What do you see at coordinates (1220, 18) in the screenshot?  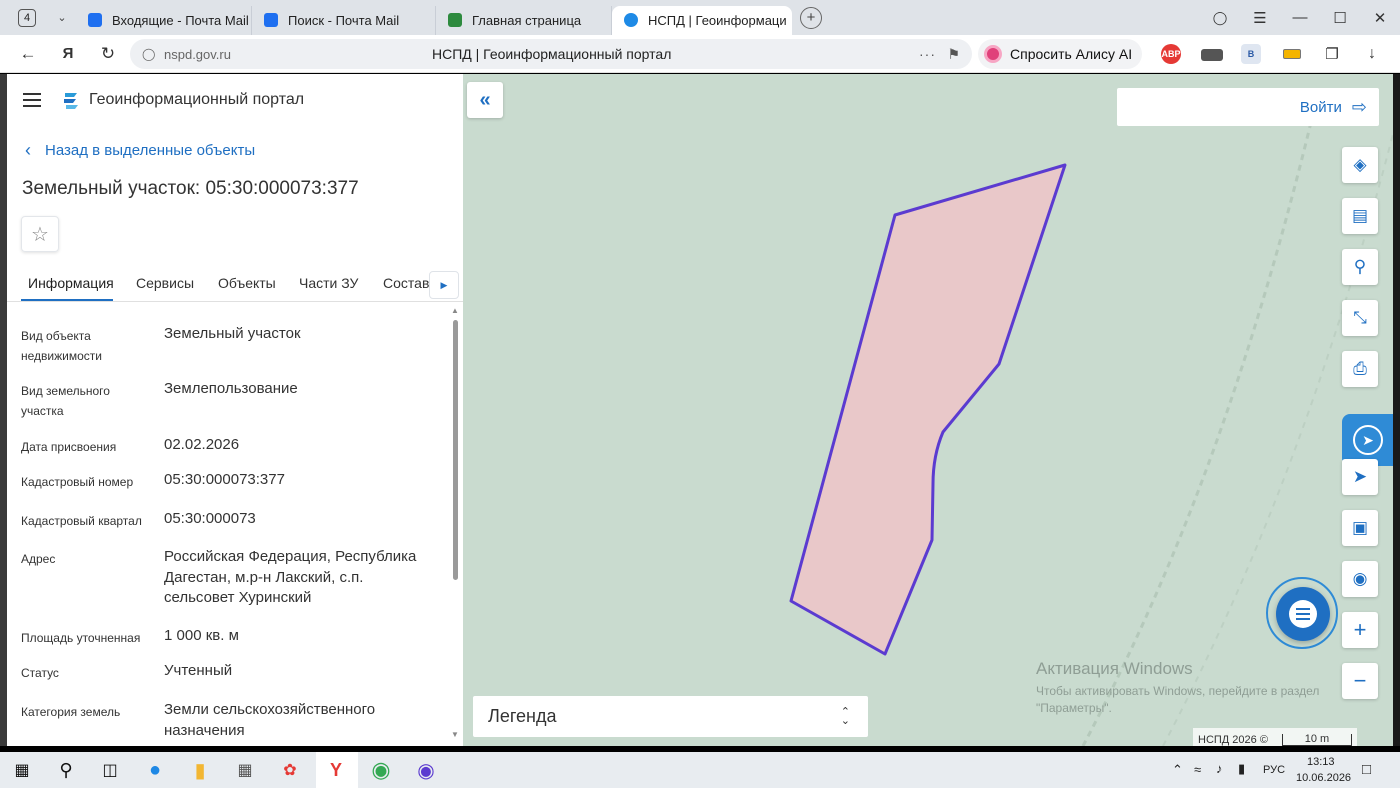 I see `profile-icon: ◯` at bounding box center [1220, 18].